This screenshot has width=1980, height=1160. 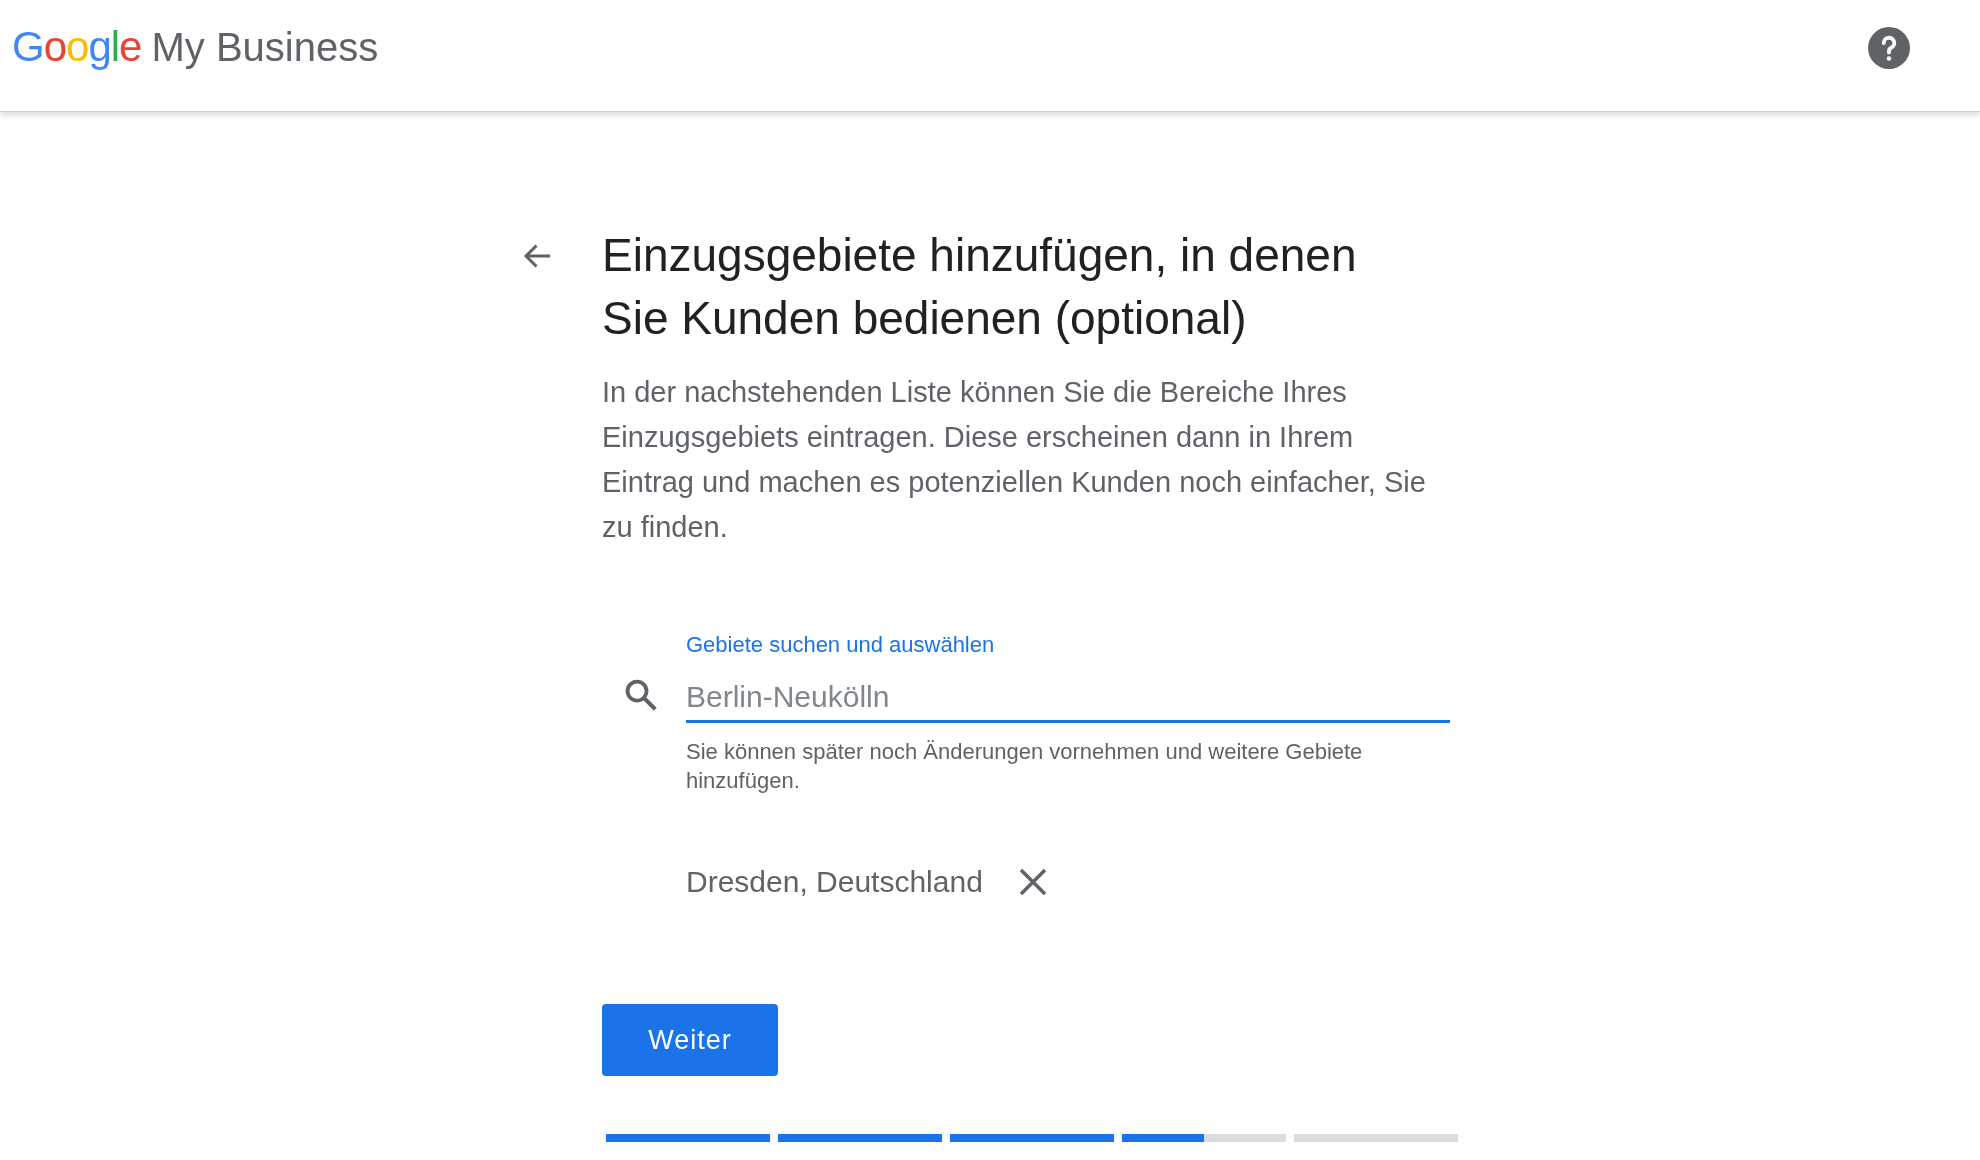 I want to click on description-text: In der nachstehenden Liste können Sie die Bereiche Ihres Einzugsgebiets eintragen. Diese erscheinen dann in Ihrem Eintrag und machen es potenziellen Kunden noch einfacher, Sie zu finden., so click(x=1014, y=460).